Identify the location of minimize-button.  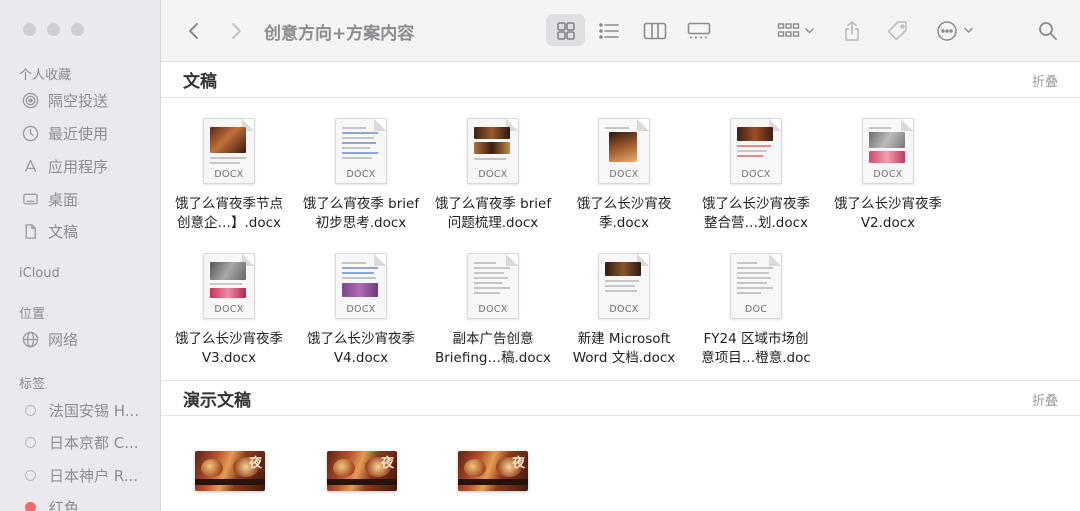
(53, 29).